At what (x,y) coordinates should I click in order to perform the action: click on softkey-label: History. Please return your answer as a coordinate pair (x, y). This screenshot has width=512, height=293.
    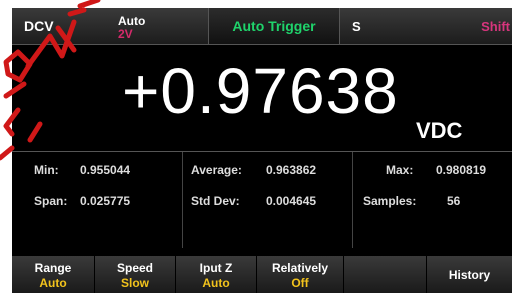
    Looking at the image, I should click on (469, 274).